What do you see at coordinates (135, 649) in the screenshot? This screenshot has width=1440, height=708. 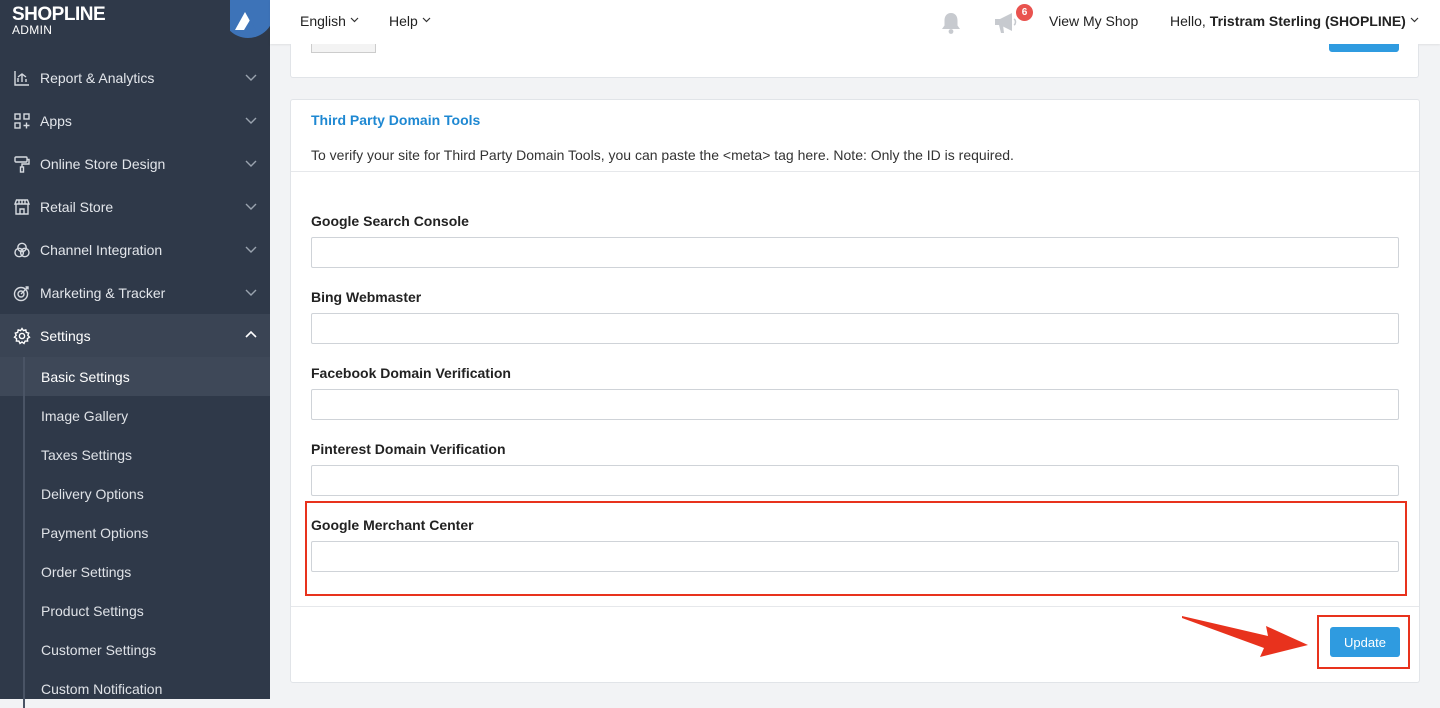 I see `sidebar-subitem-customer-settings: Customer Settings` at bounding box center [135, 649].